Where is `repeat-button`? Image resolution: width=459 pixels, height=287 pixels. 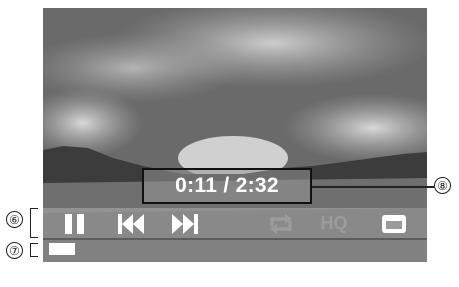
repeat-button is located at coordinates (280, 223).